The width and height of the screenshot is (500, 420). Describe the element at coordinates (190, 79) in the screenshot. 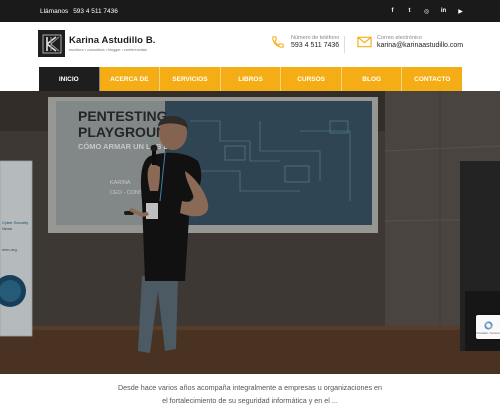

I see `nav-item-servicios: SERVICIOS` at that location.